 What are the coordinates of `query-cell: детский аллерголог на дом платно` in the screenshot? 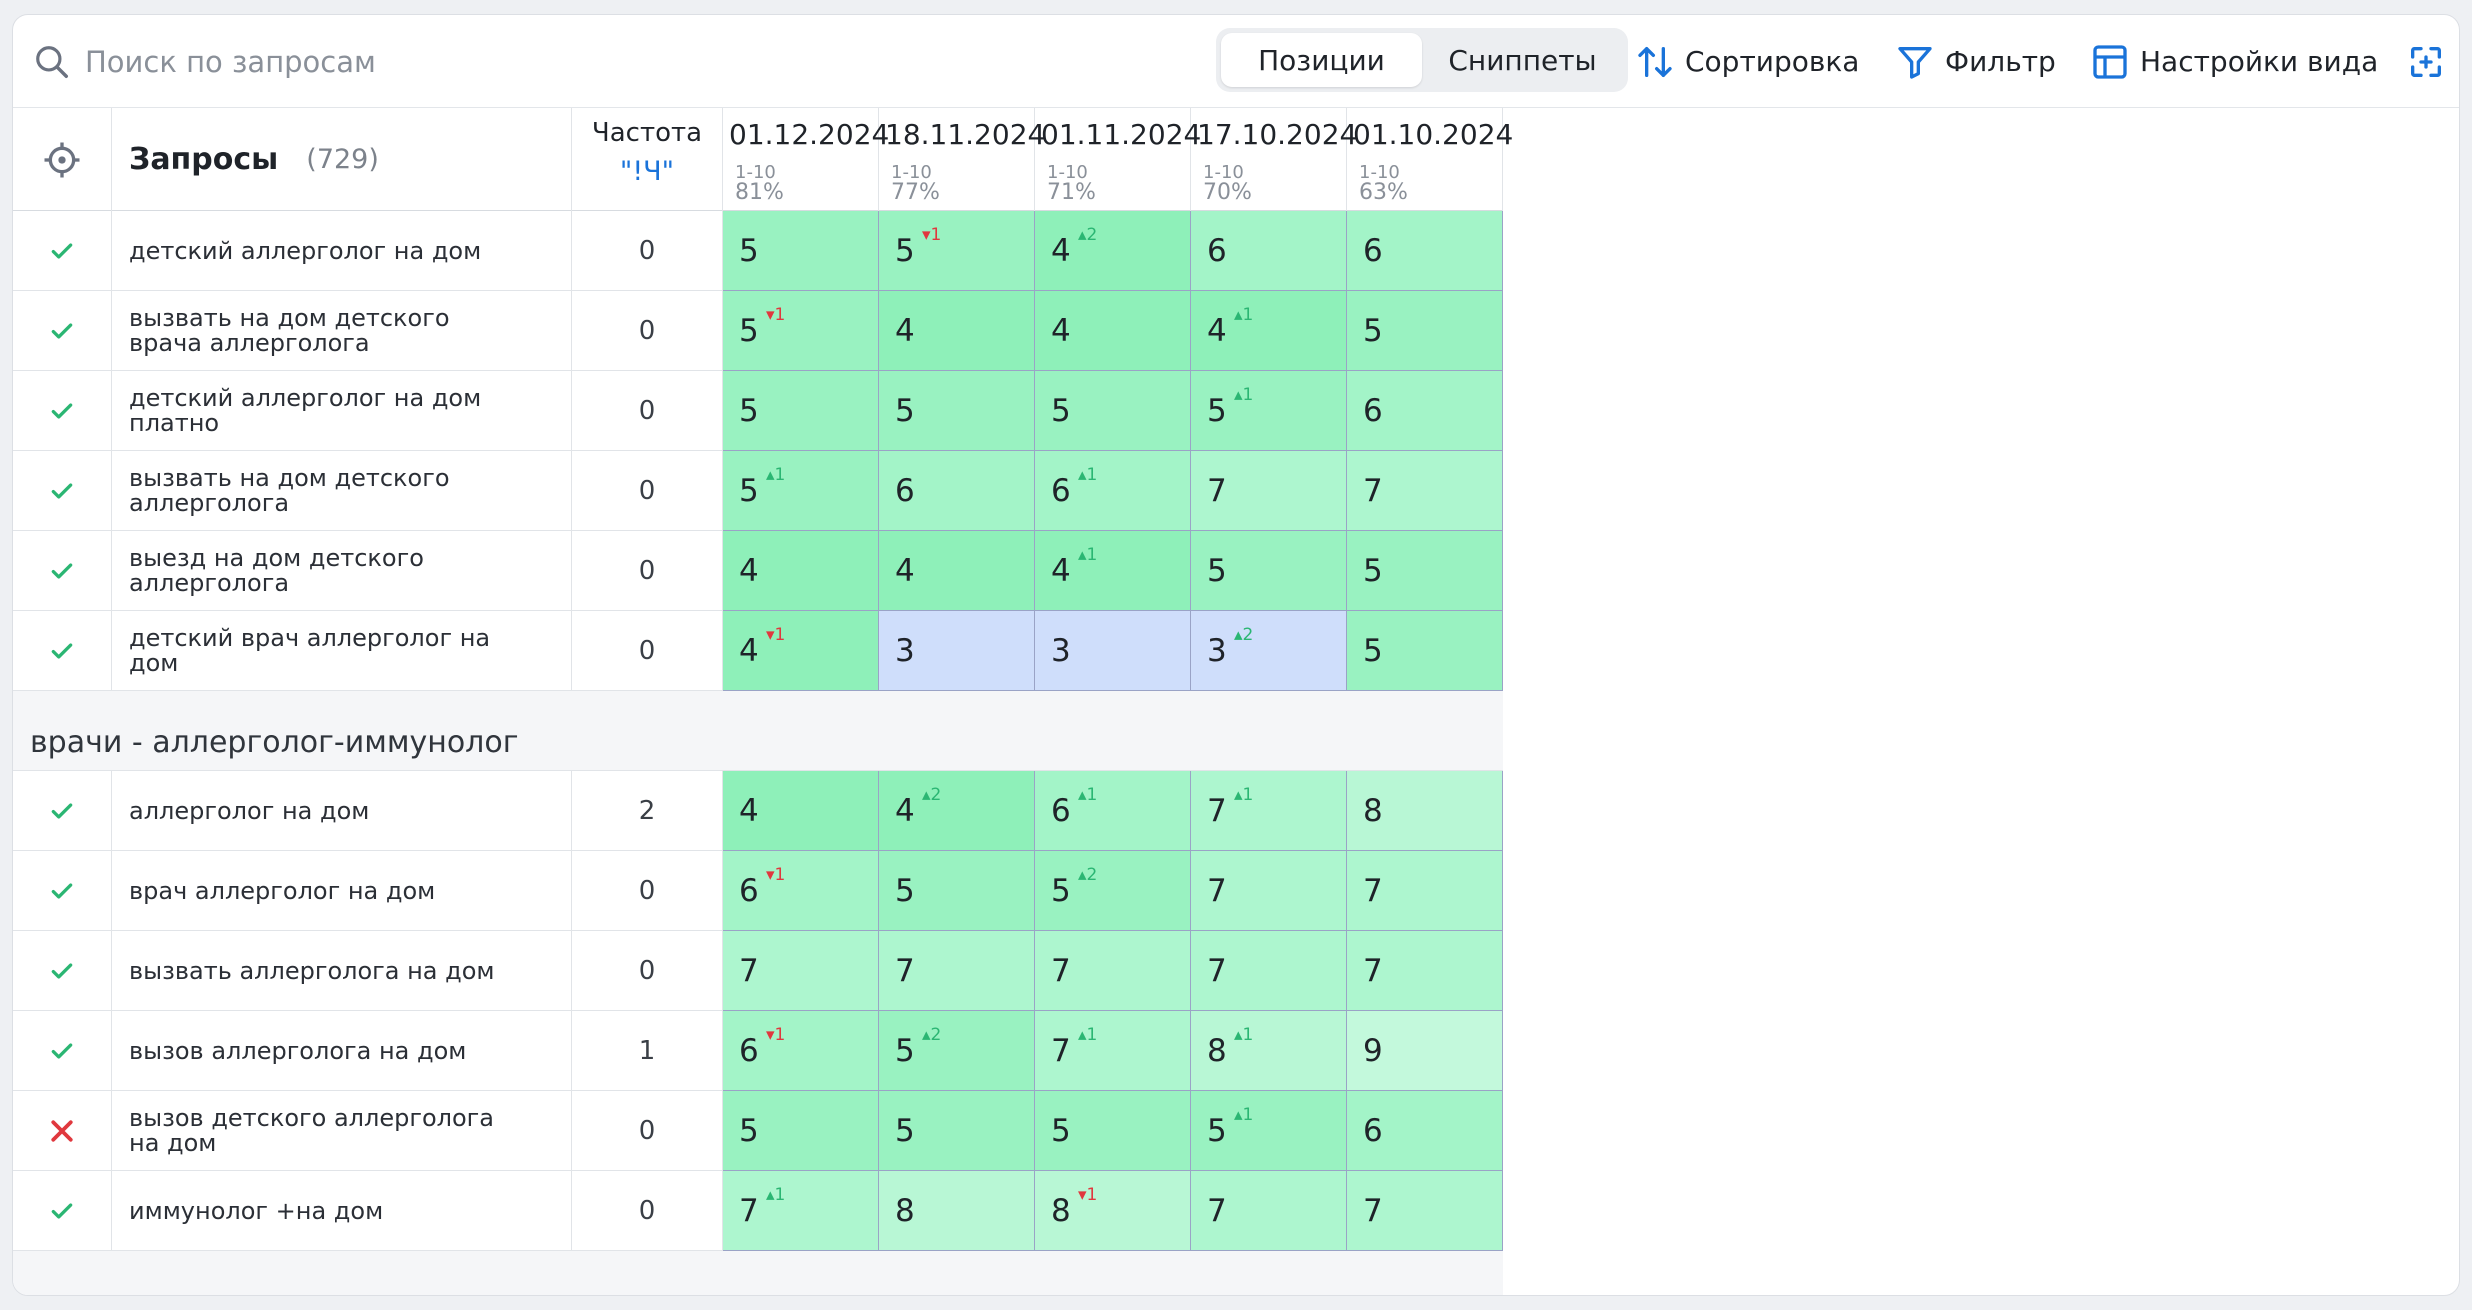 It's located at (342, 411).